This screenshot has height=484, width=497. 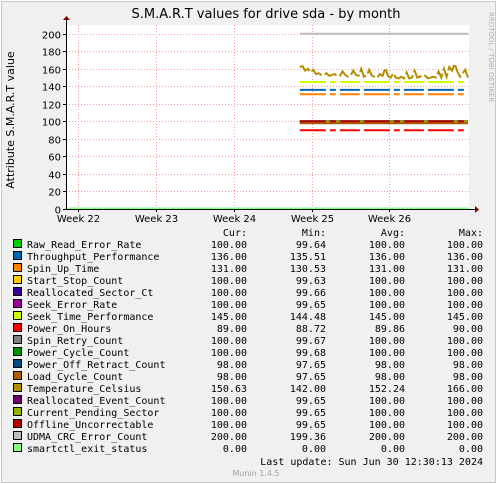 What do you see at coordinates (90, 293) in the screenshot?
I see `legend-series-name: Reallocated_Sector_Ct` at bounding box center [90, 293].